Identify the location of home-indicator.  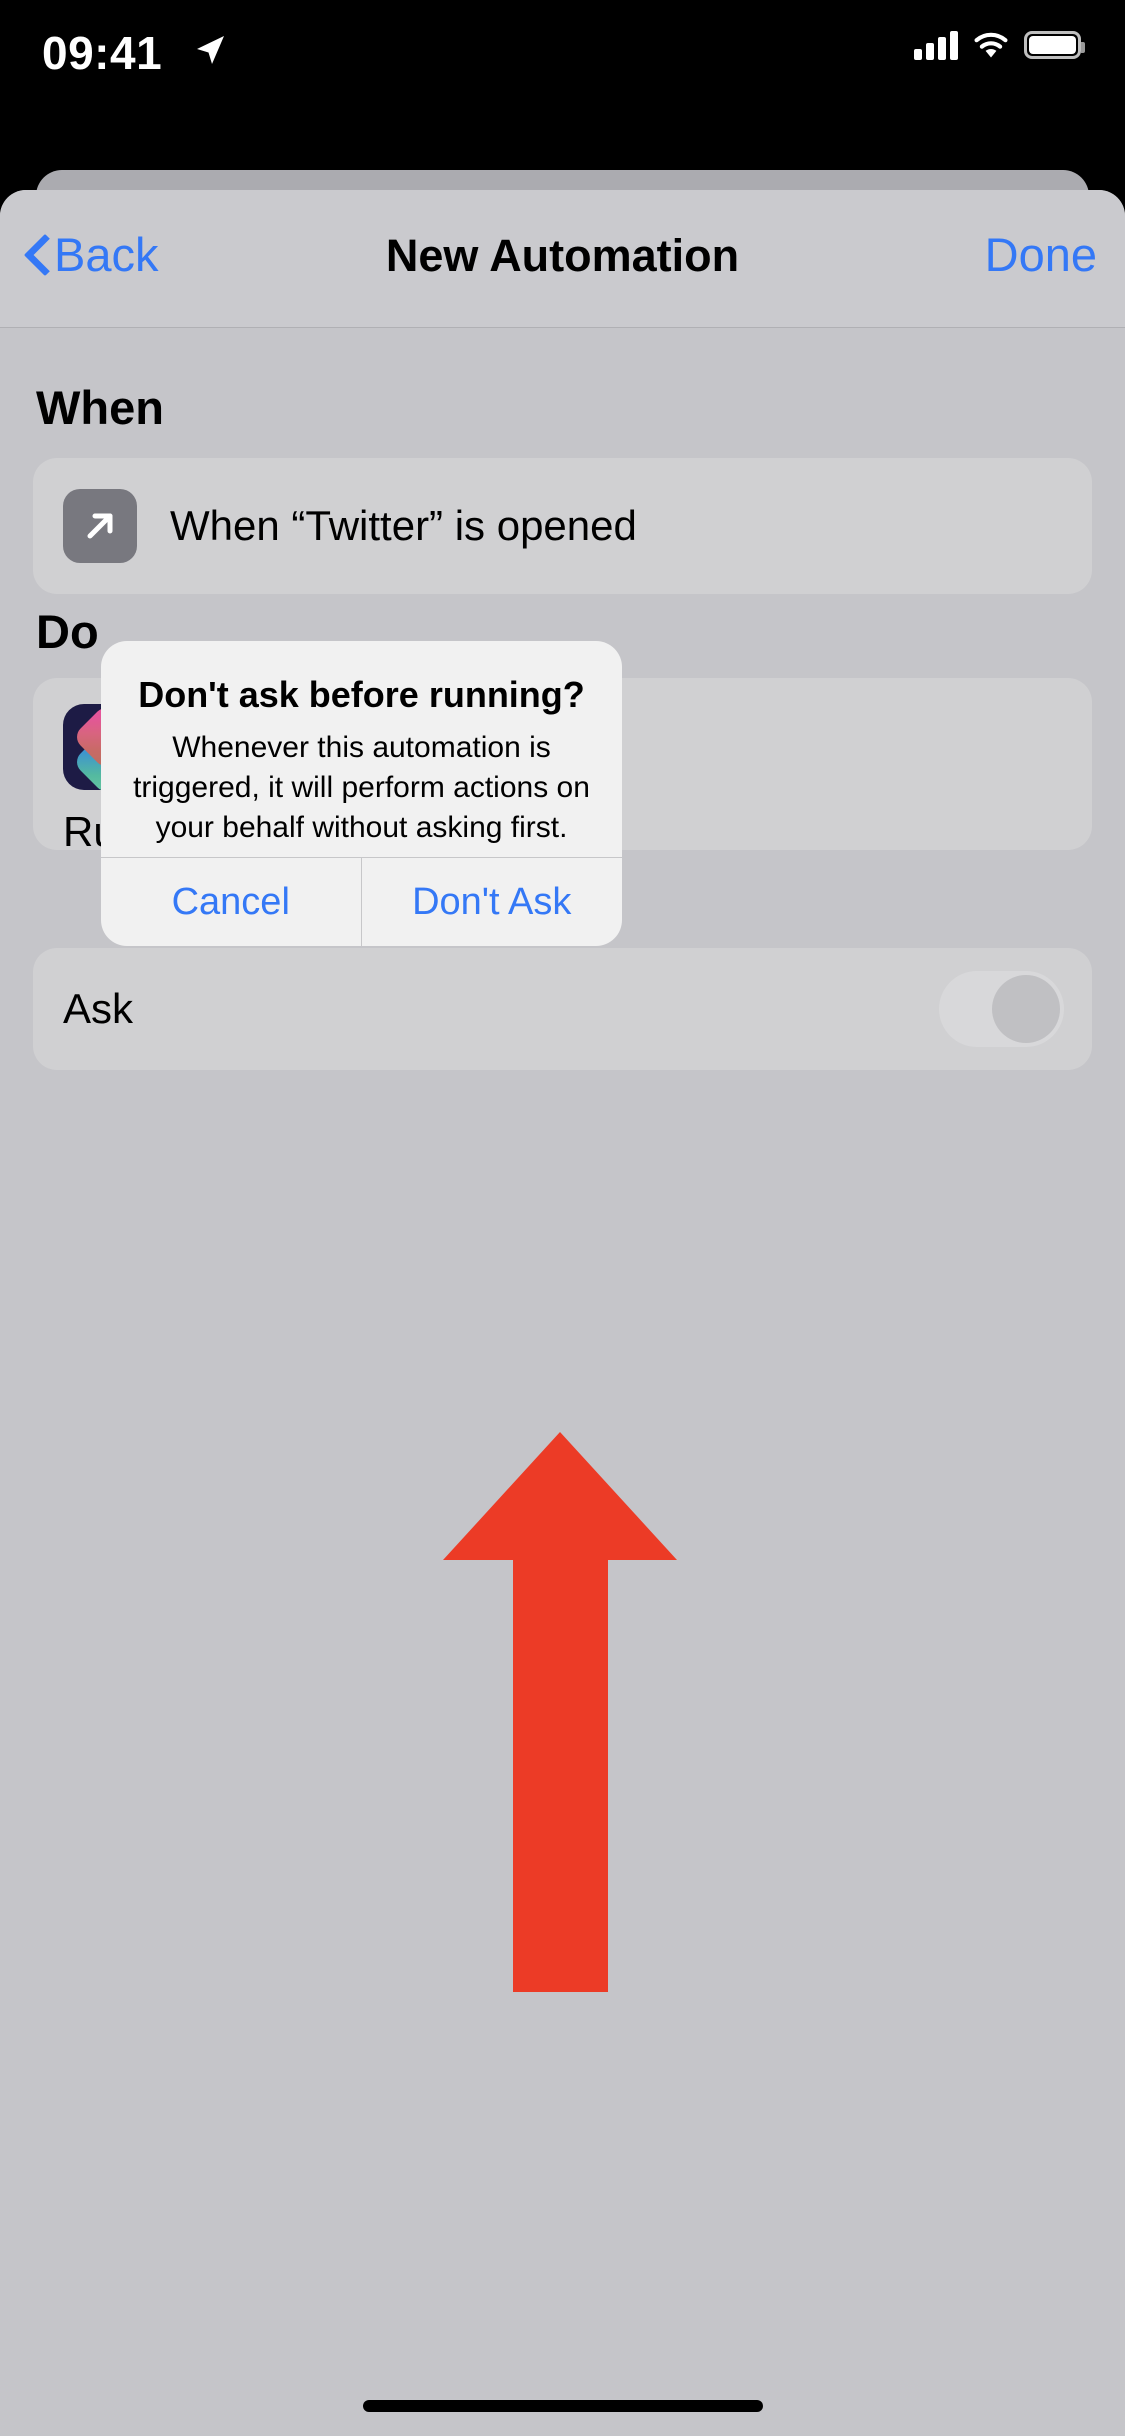
(562, 2406).